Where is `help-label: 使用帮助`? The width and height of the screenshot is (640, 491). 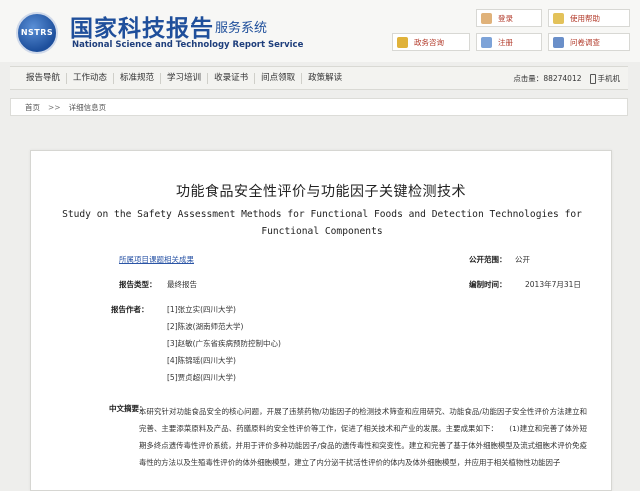 help-label: 使用帮助 is located at coordinates (585, 18).